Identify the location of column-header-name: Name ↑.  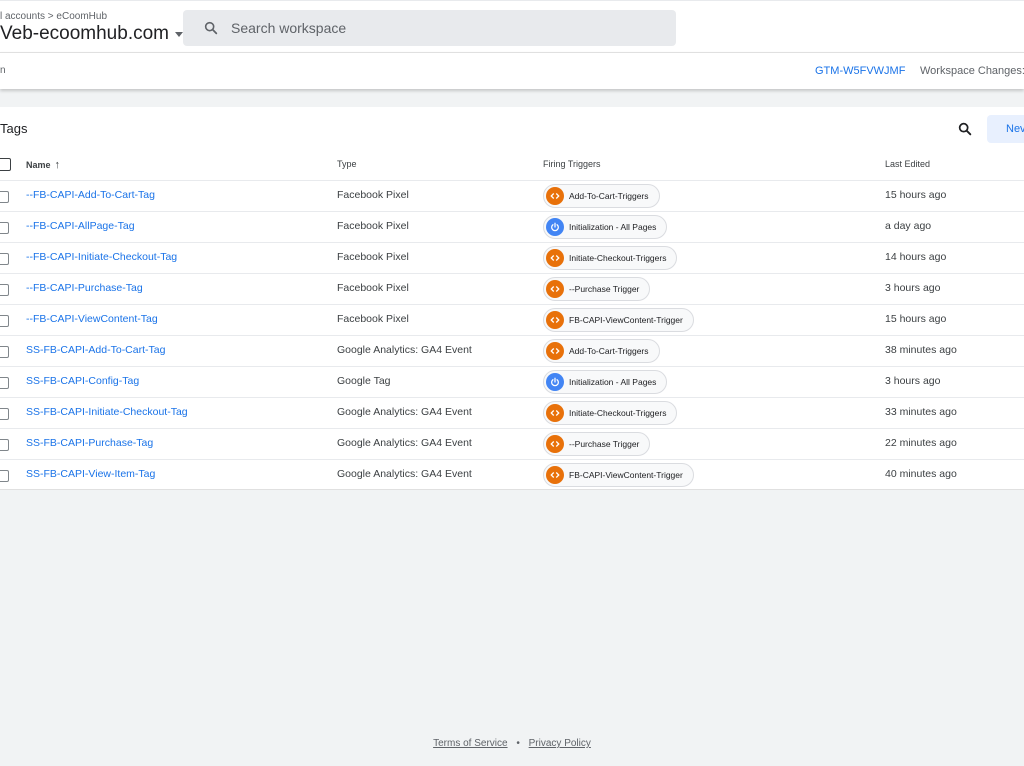
(43, 165).